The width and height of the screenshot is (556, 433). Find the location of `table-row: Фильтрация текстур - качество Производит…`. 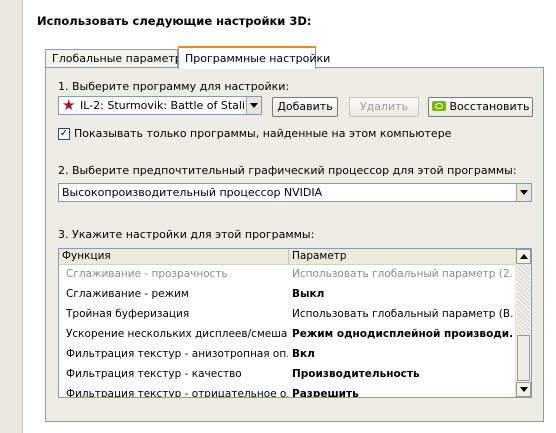

table-row: Фильтрация текстур - качество Производит… is located at coordinates (287, 374).